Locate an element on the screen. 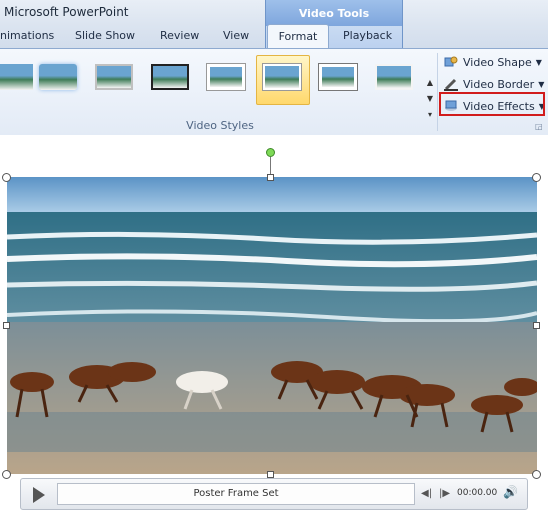 The height and width of the screenshot is (514, 548). canvas-margin is located at coordinates (274, 142).